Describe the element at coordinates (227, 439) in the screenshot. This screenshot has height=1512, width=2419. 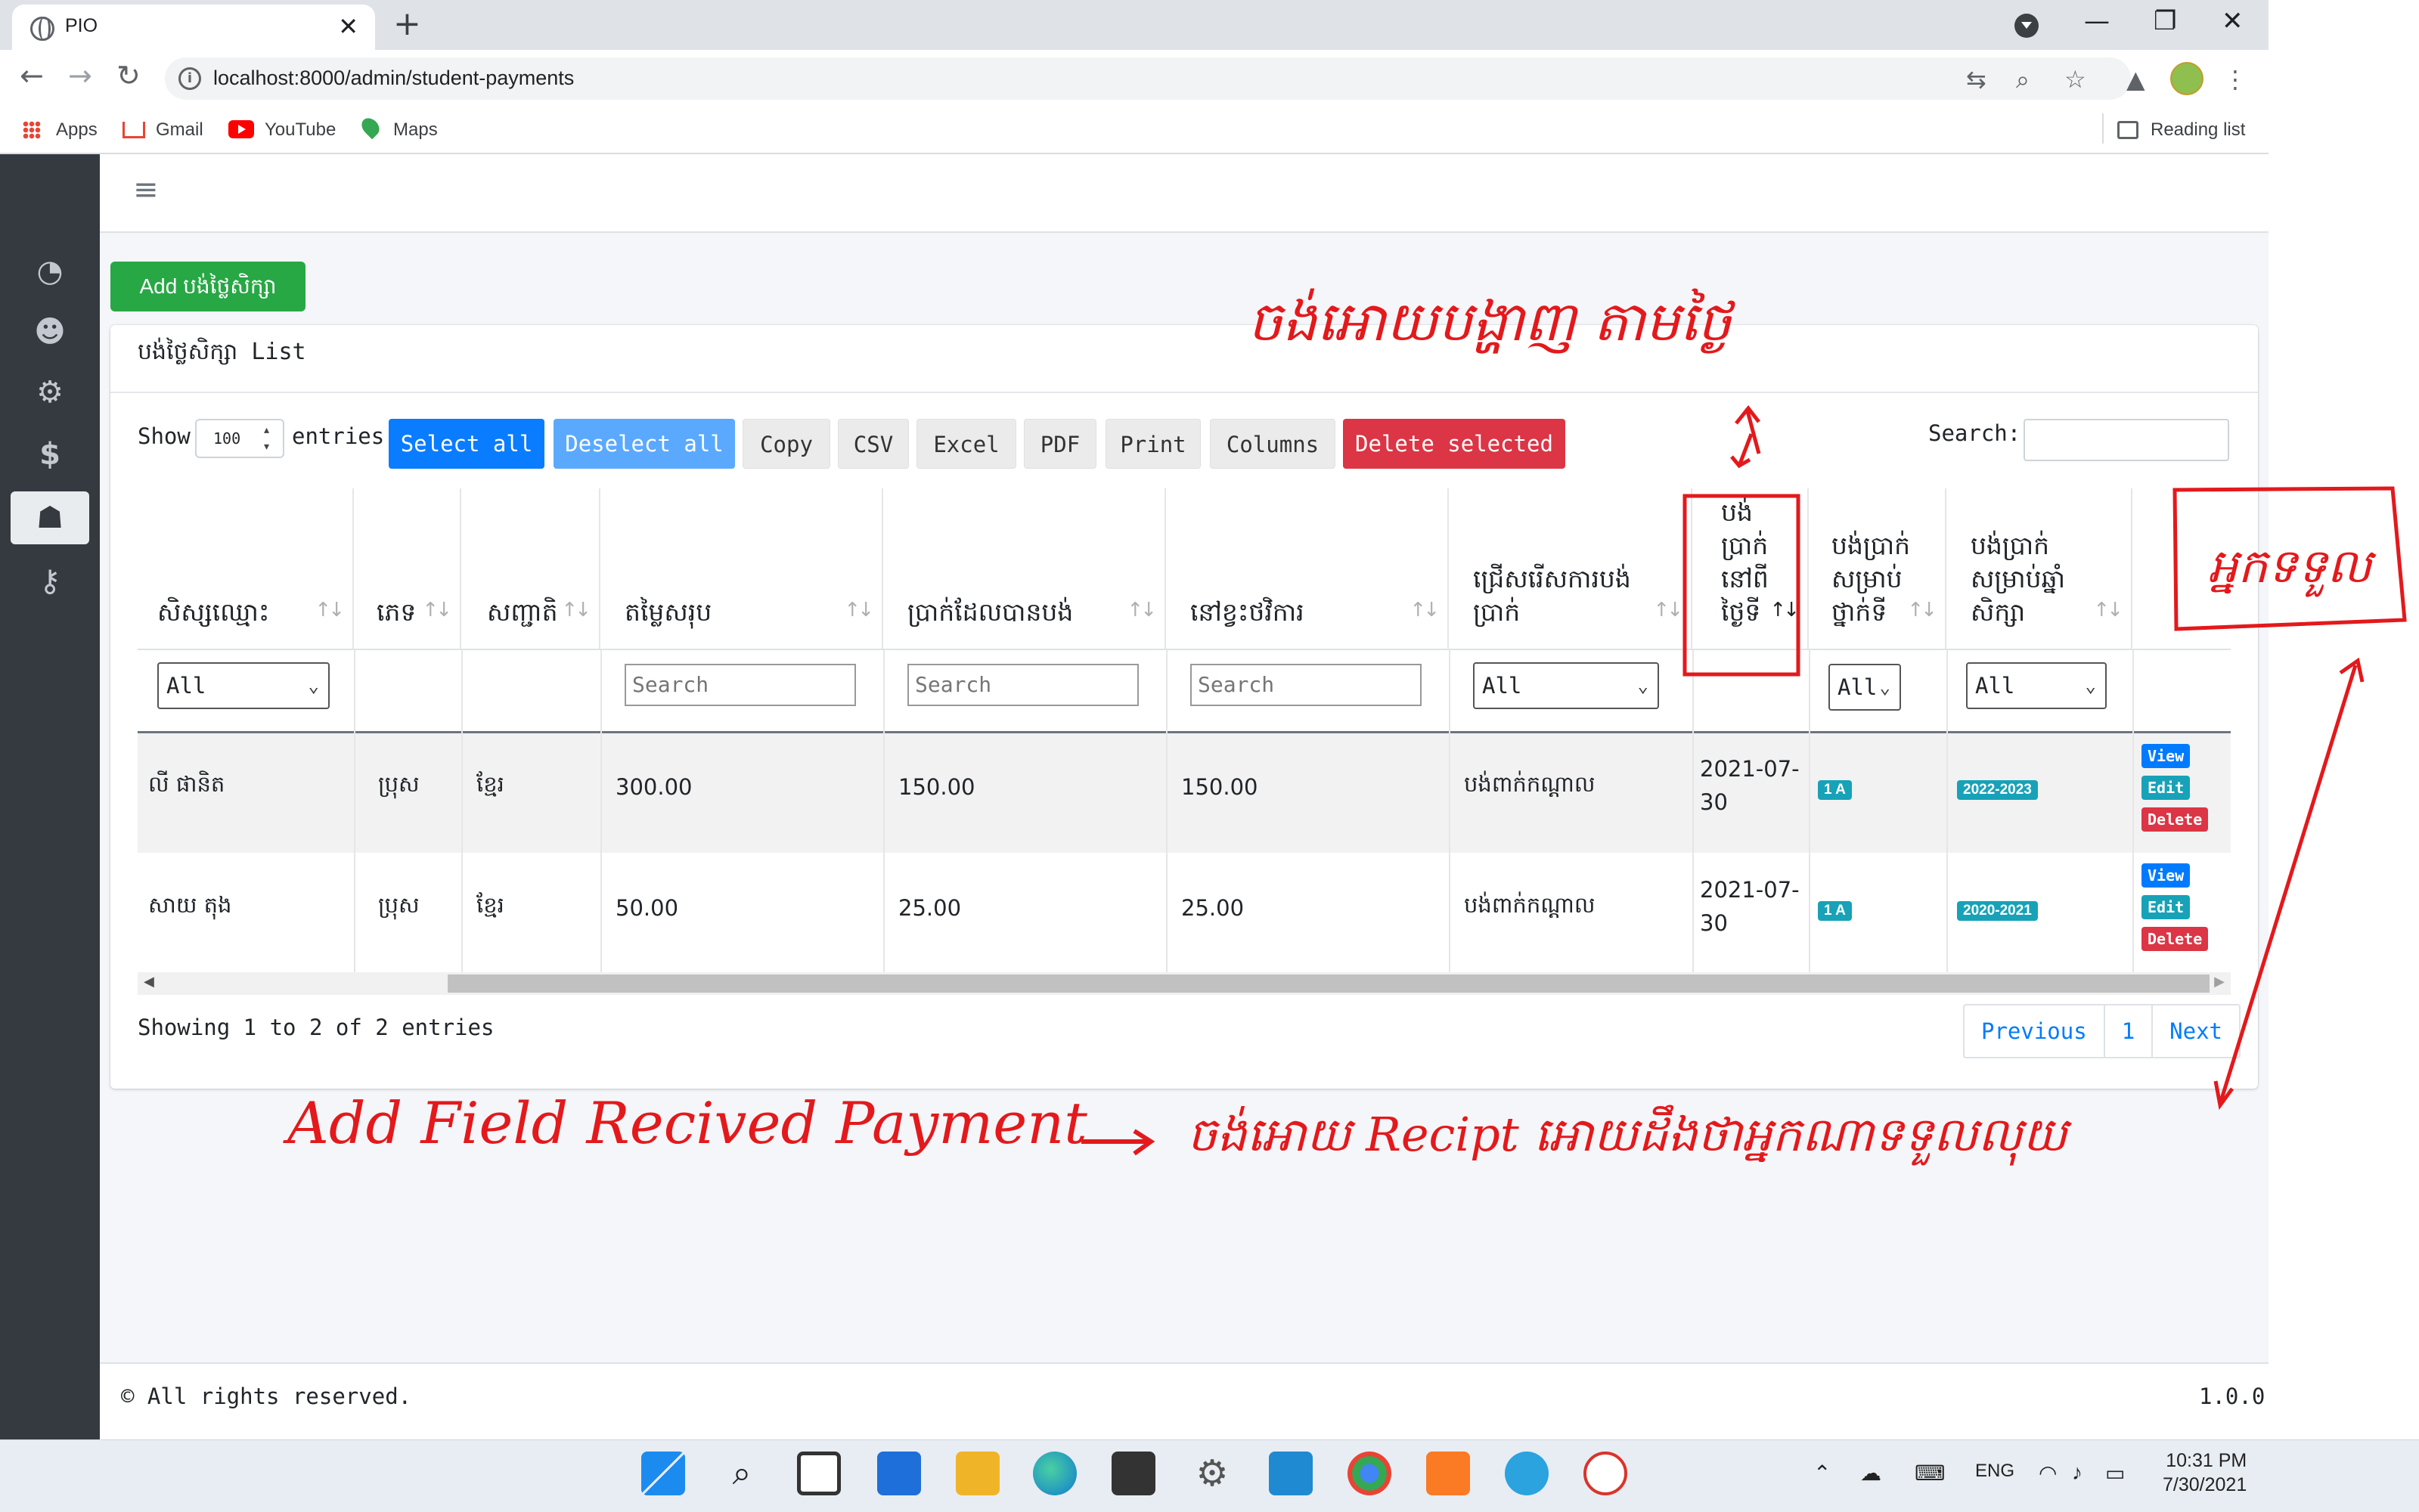
I see `page-length-value: 100` at that location.